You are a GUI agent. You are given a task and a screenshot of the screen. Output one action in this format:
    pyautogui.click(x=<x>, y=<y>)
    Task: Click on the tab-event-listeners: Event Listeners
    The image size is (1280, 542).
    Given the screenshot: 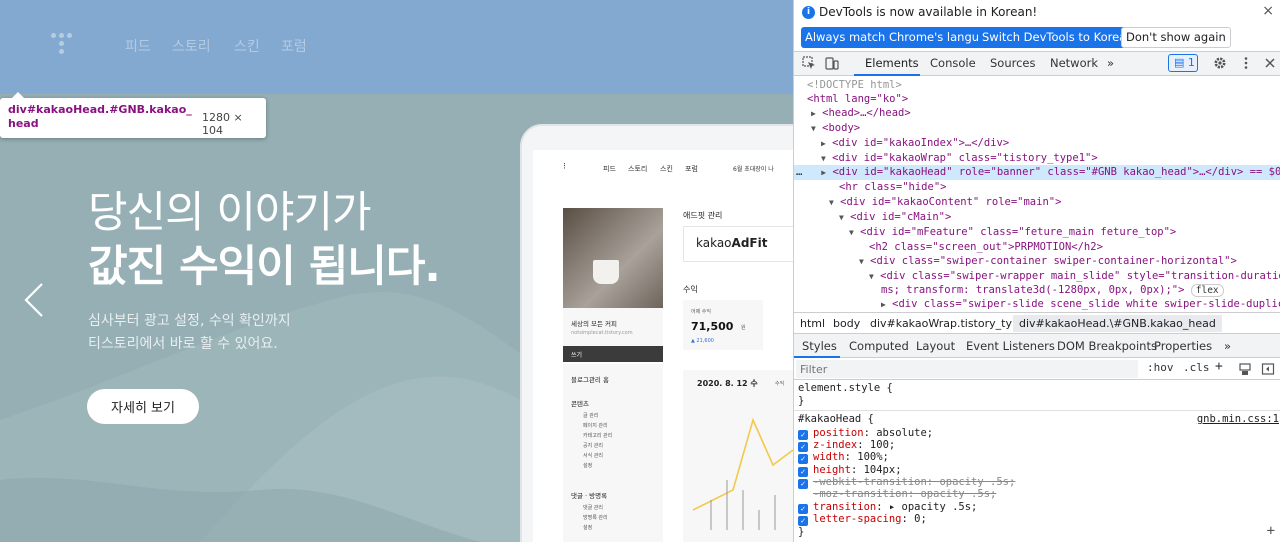 What is the action you would take?
    pyautogui.click(x=1010, y=346)
    